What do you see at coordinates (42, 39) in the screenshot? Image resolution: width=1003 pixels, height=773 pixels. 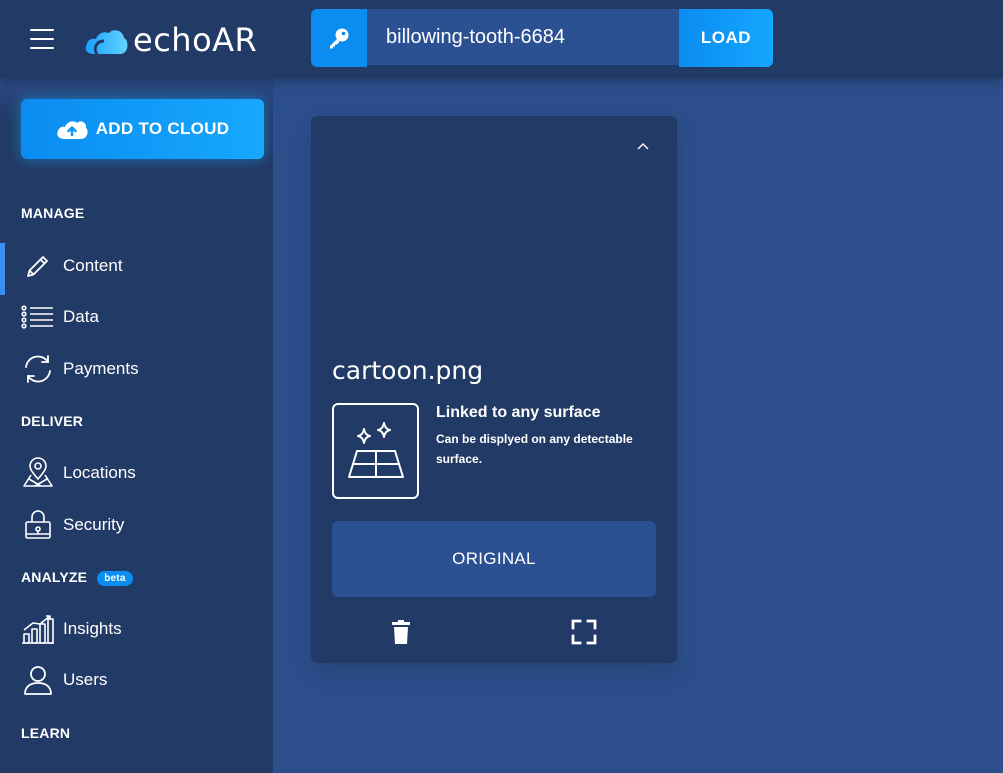 I see `hamburger-menu-icon` at bounding box center [42, 39].